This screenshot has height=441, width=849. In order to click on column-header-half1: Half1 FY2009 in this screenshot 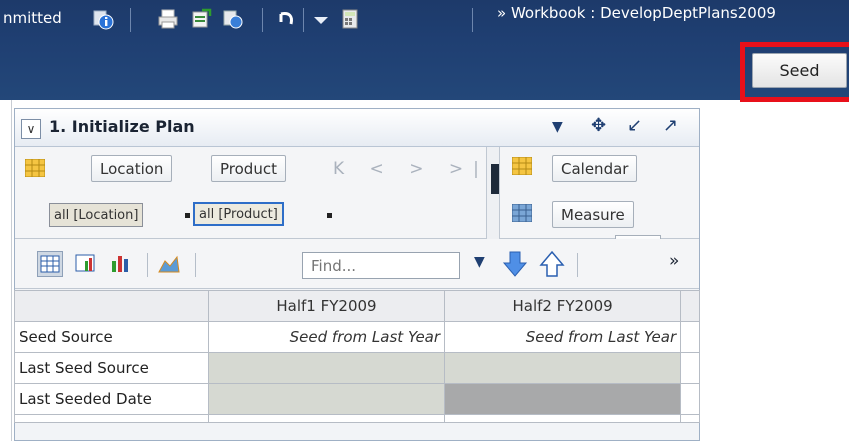, I will do `click(326, 306)`.